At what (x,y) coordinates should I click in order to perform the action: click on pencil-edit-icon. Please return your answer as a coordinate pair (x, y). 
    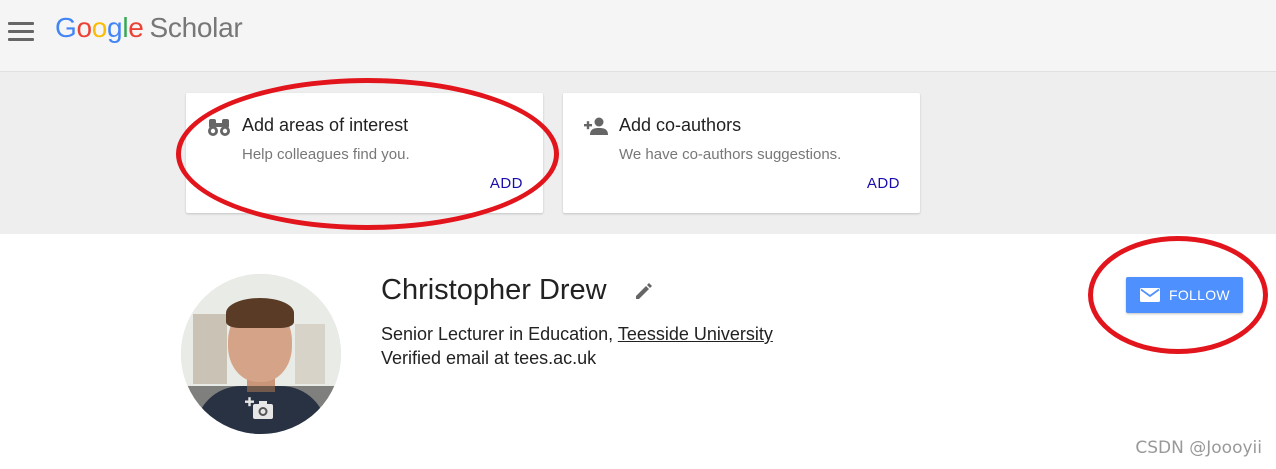
    Looking at the image, I should click on (644, 291).